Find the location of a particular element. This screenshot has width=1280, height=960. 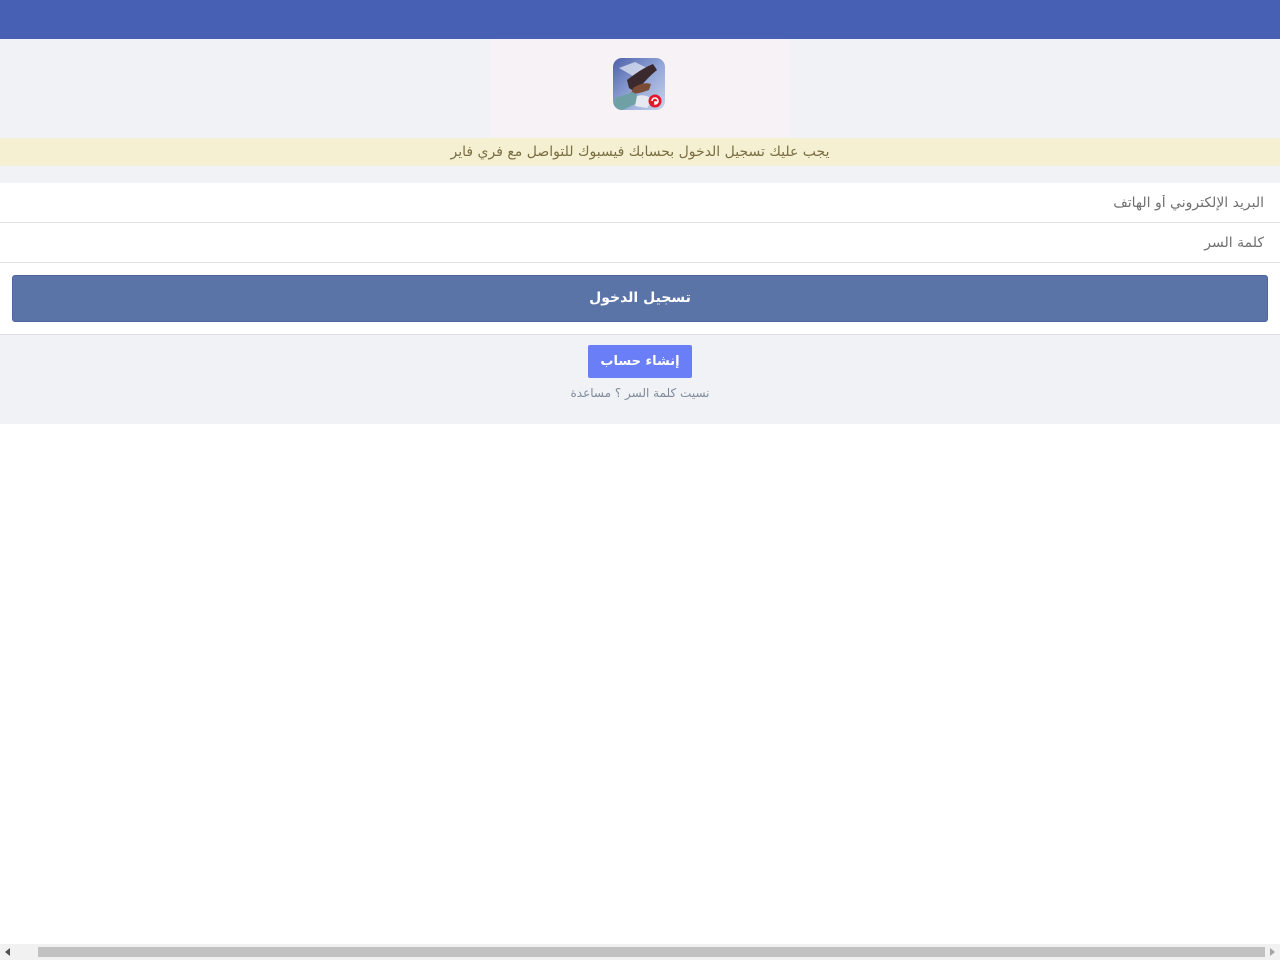

login-button: تسجيل الدخول is located at coordinates (640, 298).